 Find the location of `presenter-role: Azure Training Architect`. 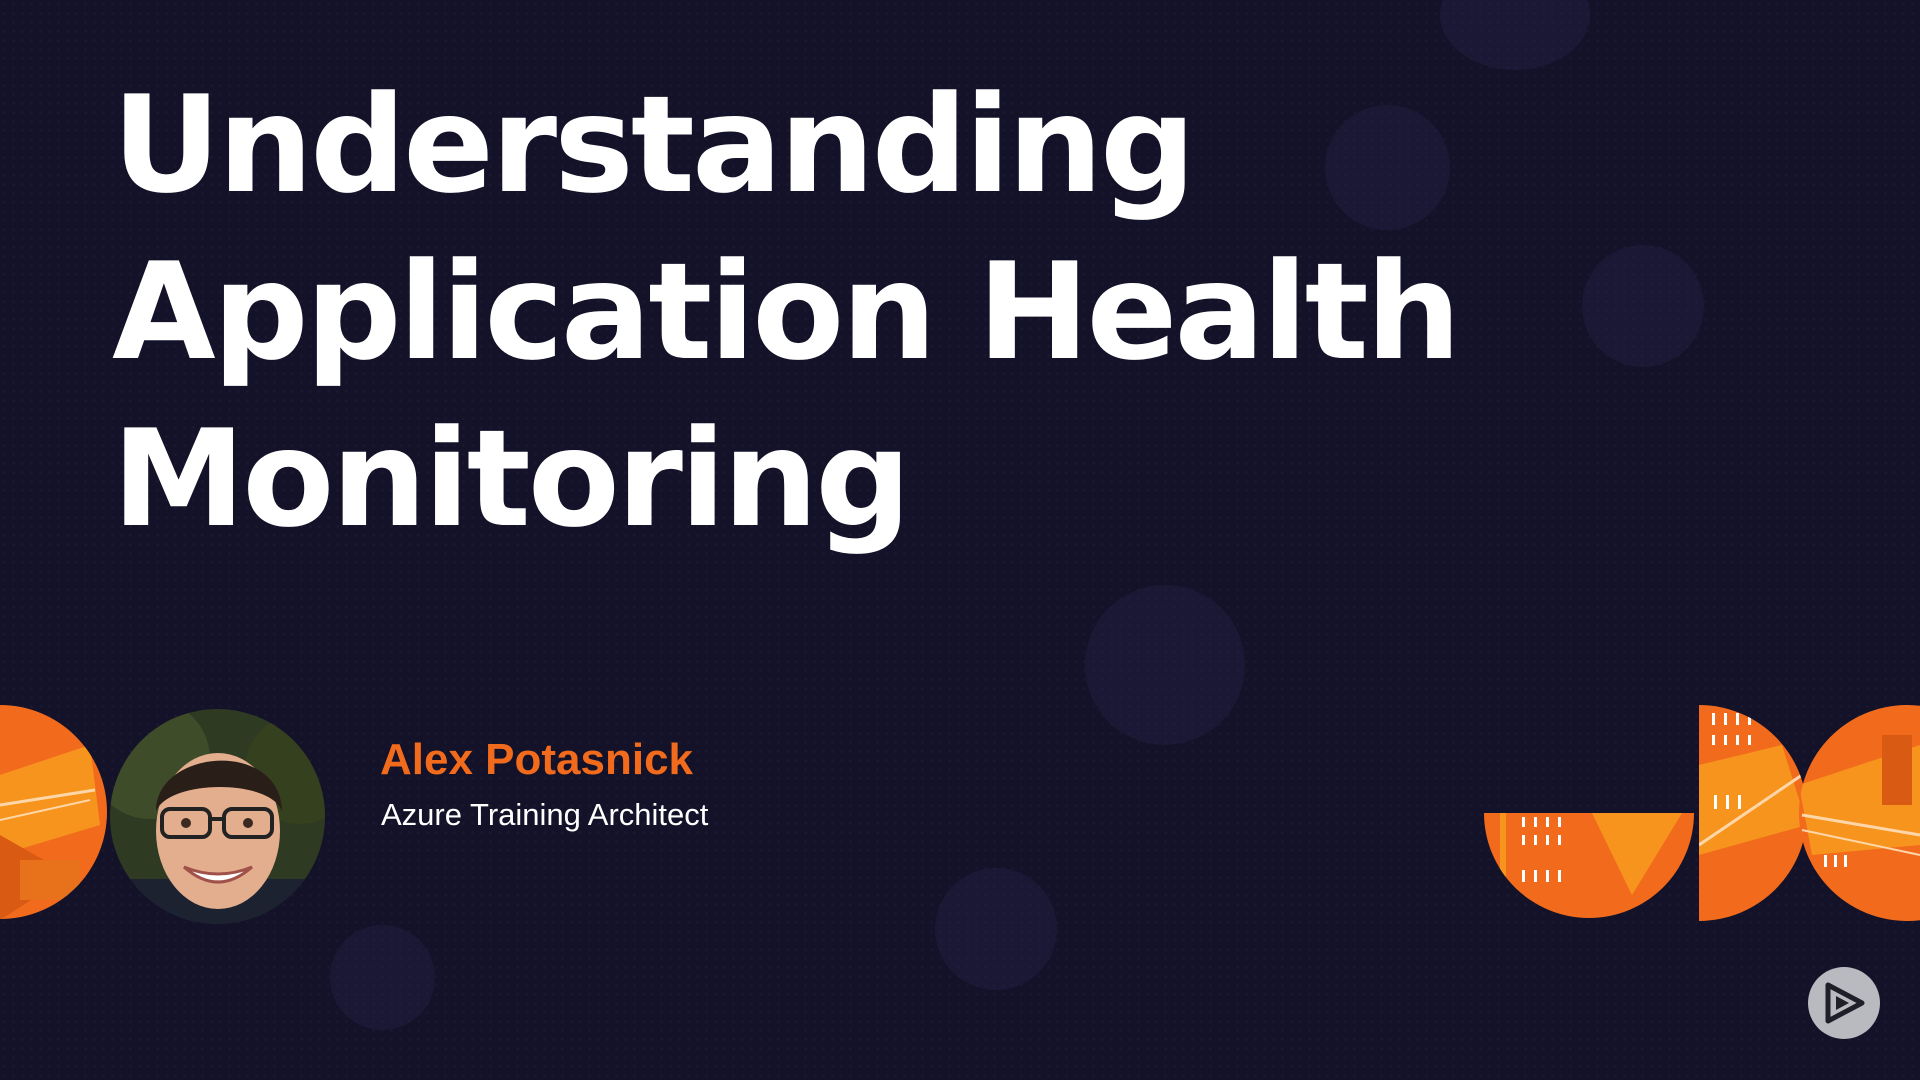

presenter-role: Azure Training Architect is located at coordinates (545, 814).